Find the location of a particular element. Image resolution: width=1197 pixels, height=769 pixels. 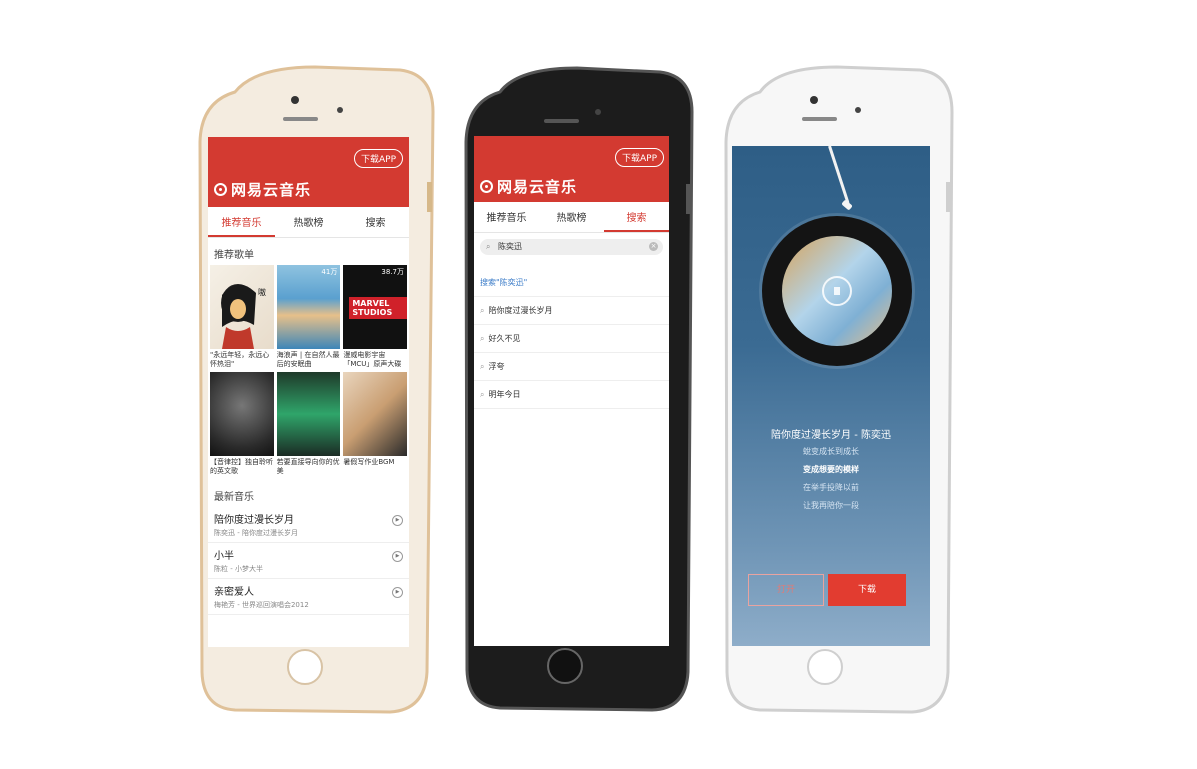

tonearm-head is located at coordinates (847, 205).